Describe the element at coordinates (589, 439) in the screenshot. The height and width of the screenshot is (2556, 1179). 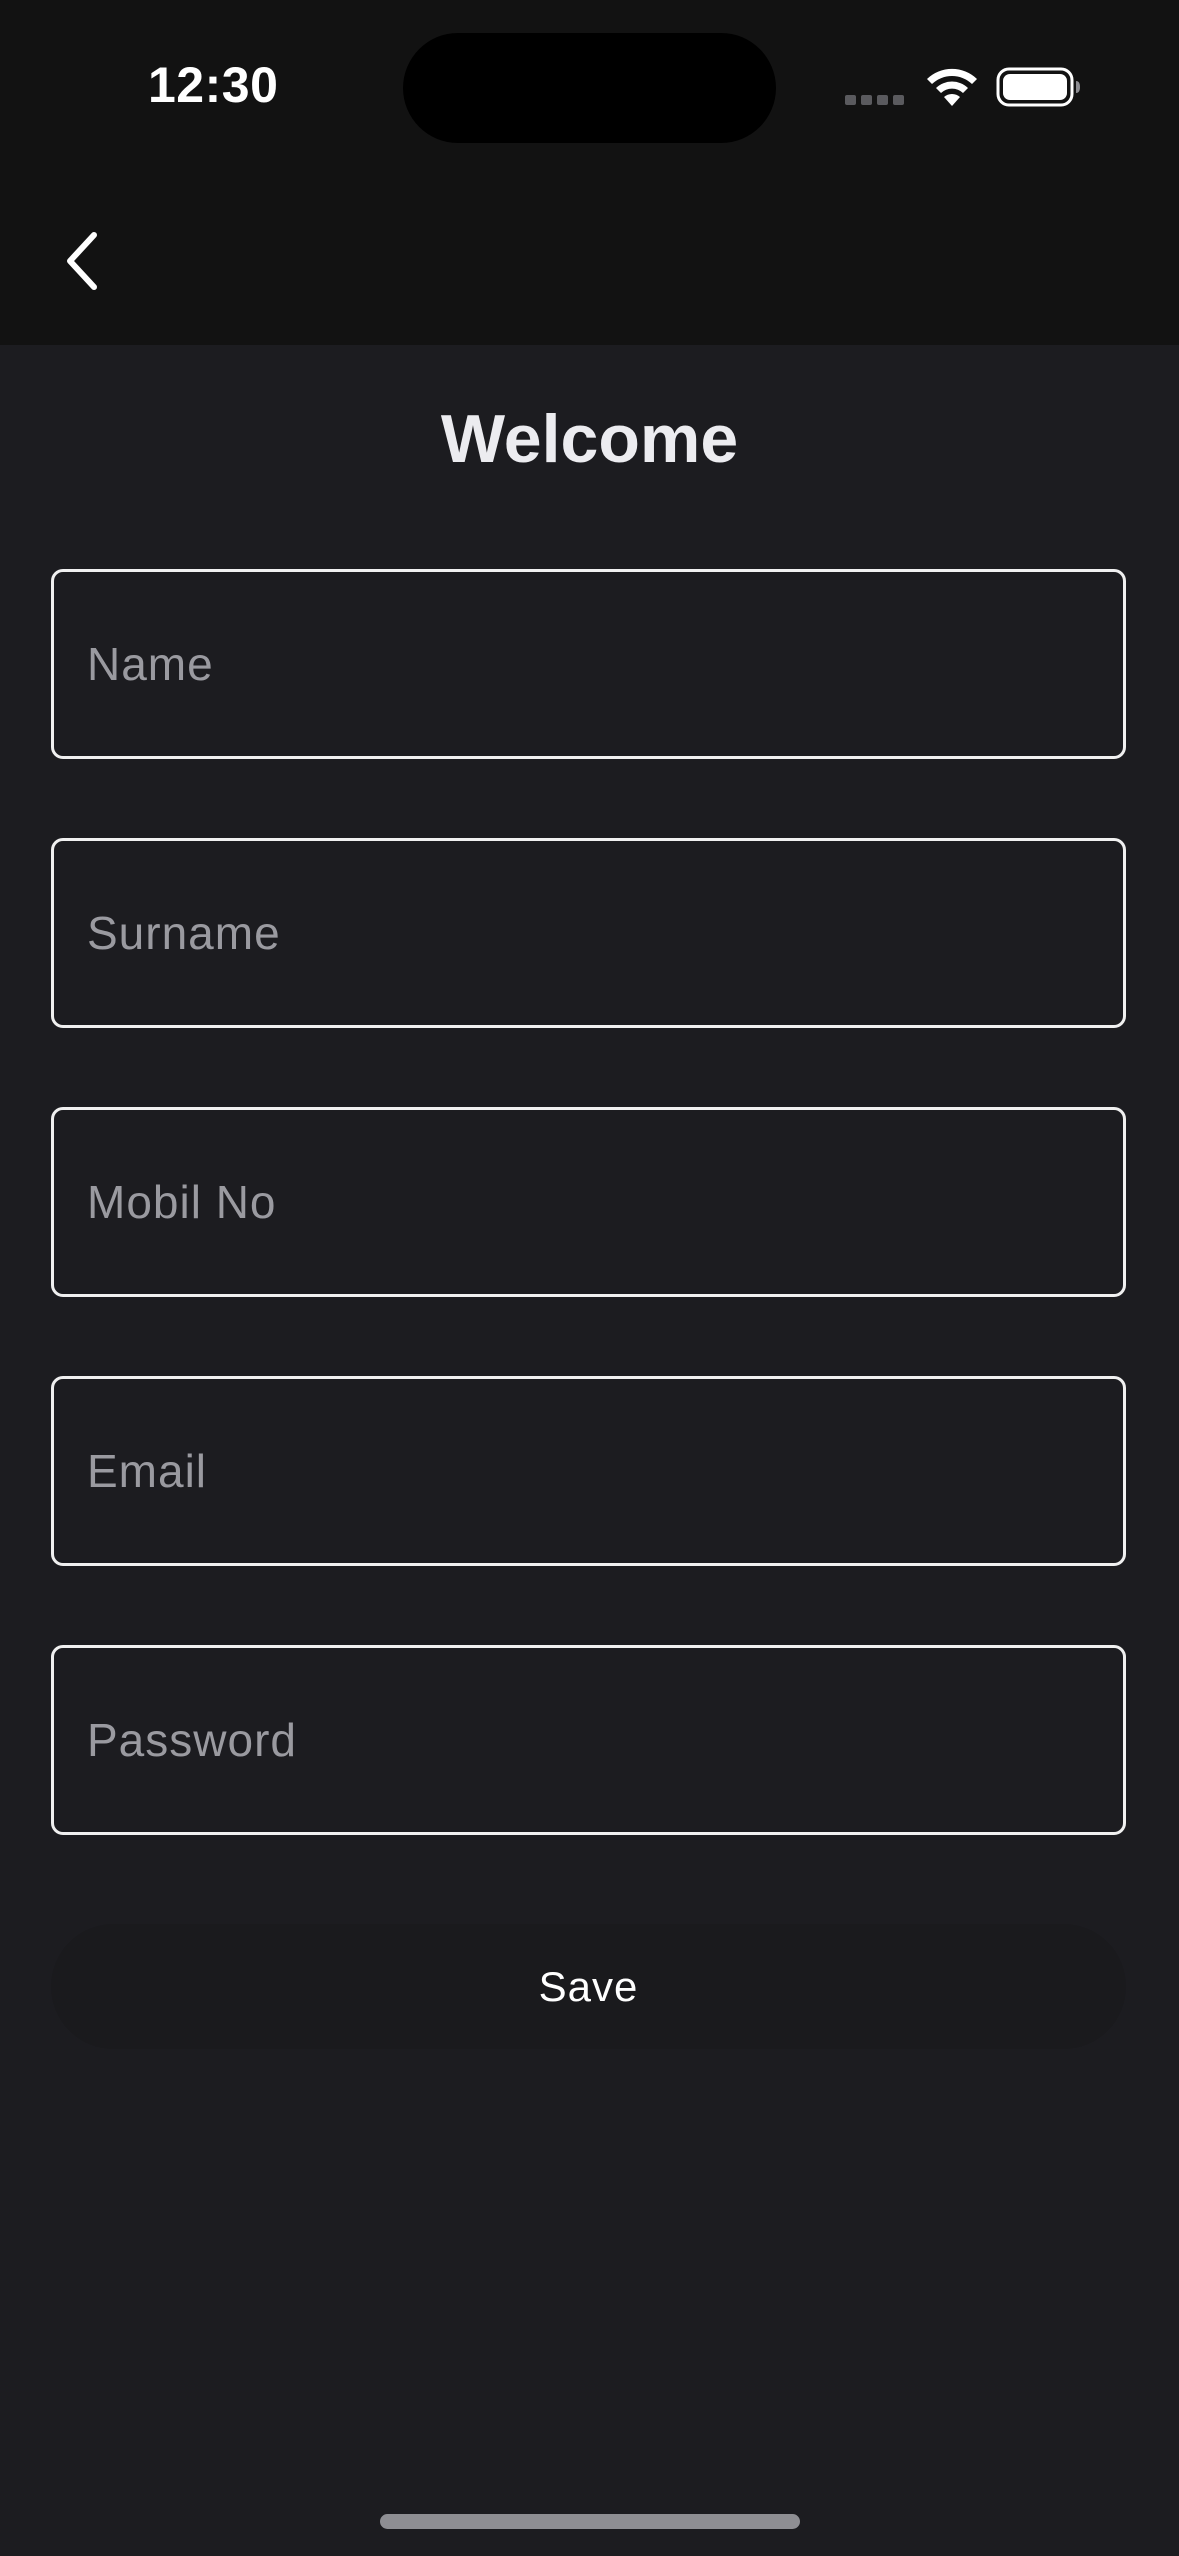
I see `page-title: Welcome` at that location.